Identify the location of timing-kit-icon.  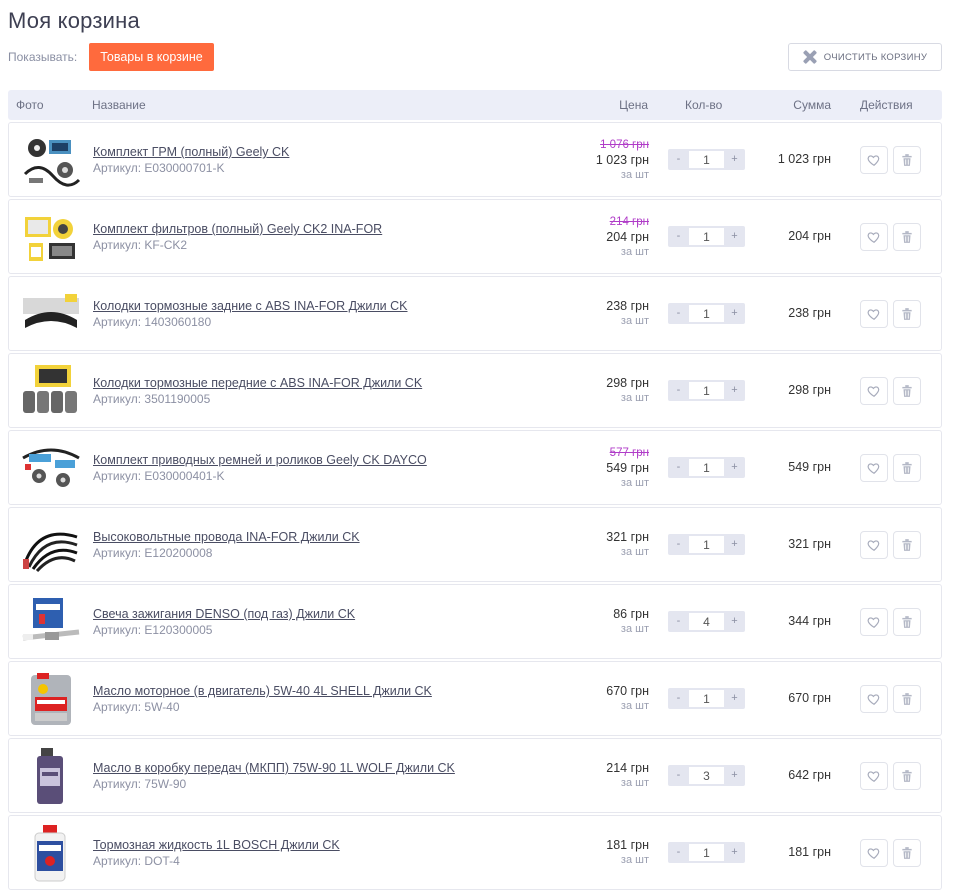
(52, 163).